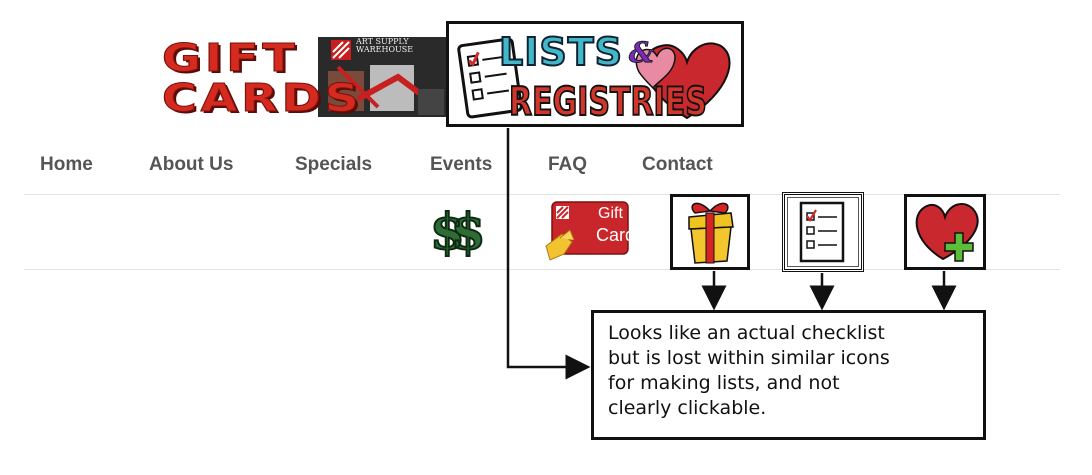 Image resolution: width=1092 pixels, height=475 pixels. Describe the element at coordinates (66, 165) in the screenshot. I see `nav-home: Home` at that location.